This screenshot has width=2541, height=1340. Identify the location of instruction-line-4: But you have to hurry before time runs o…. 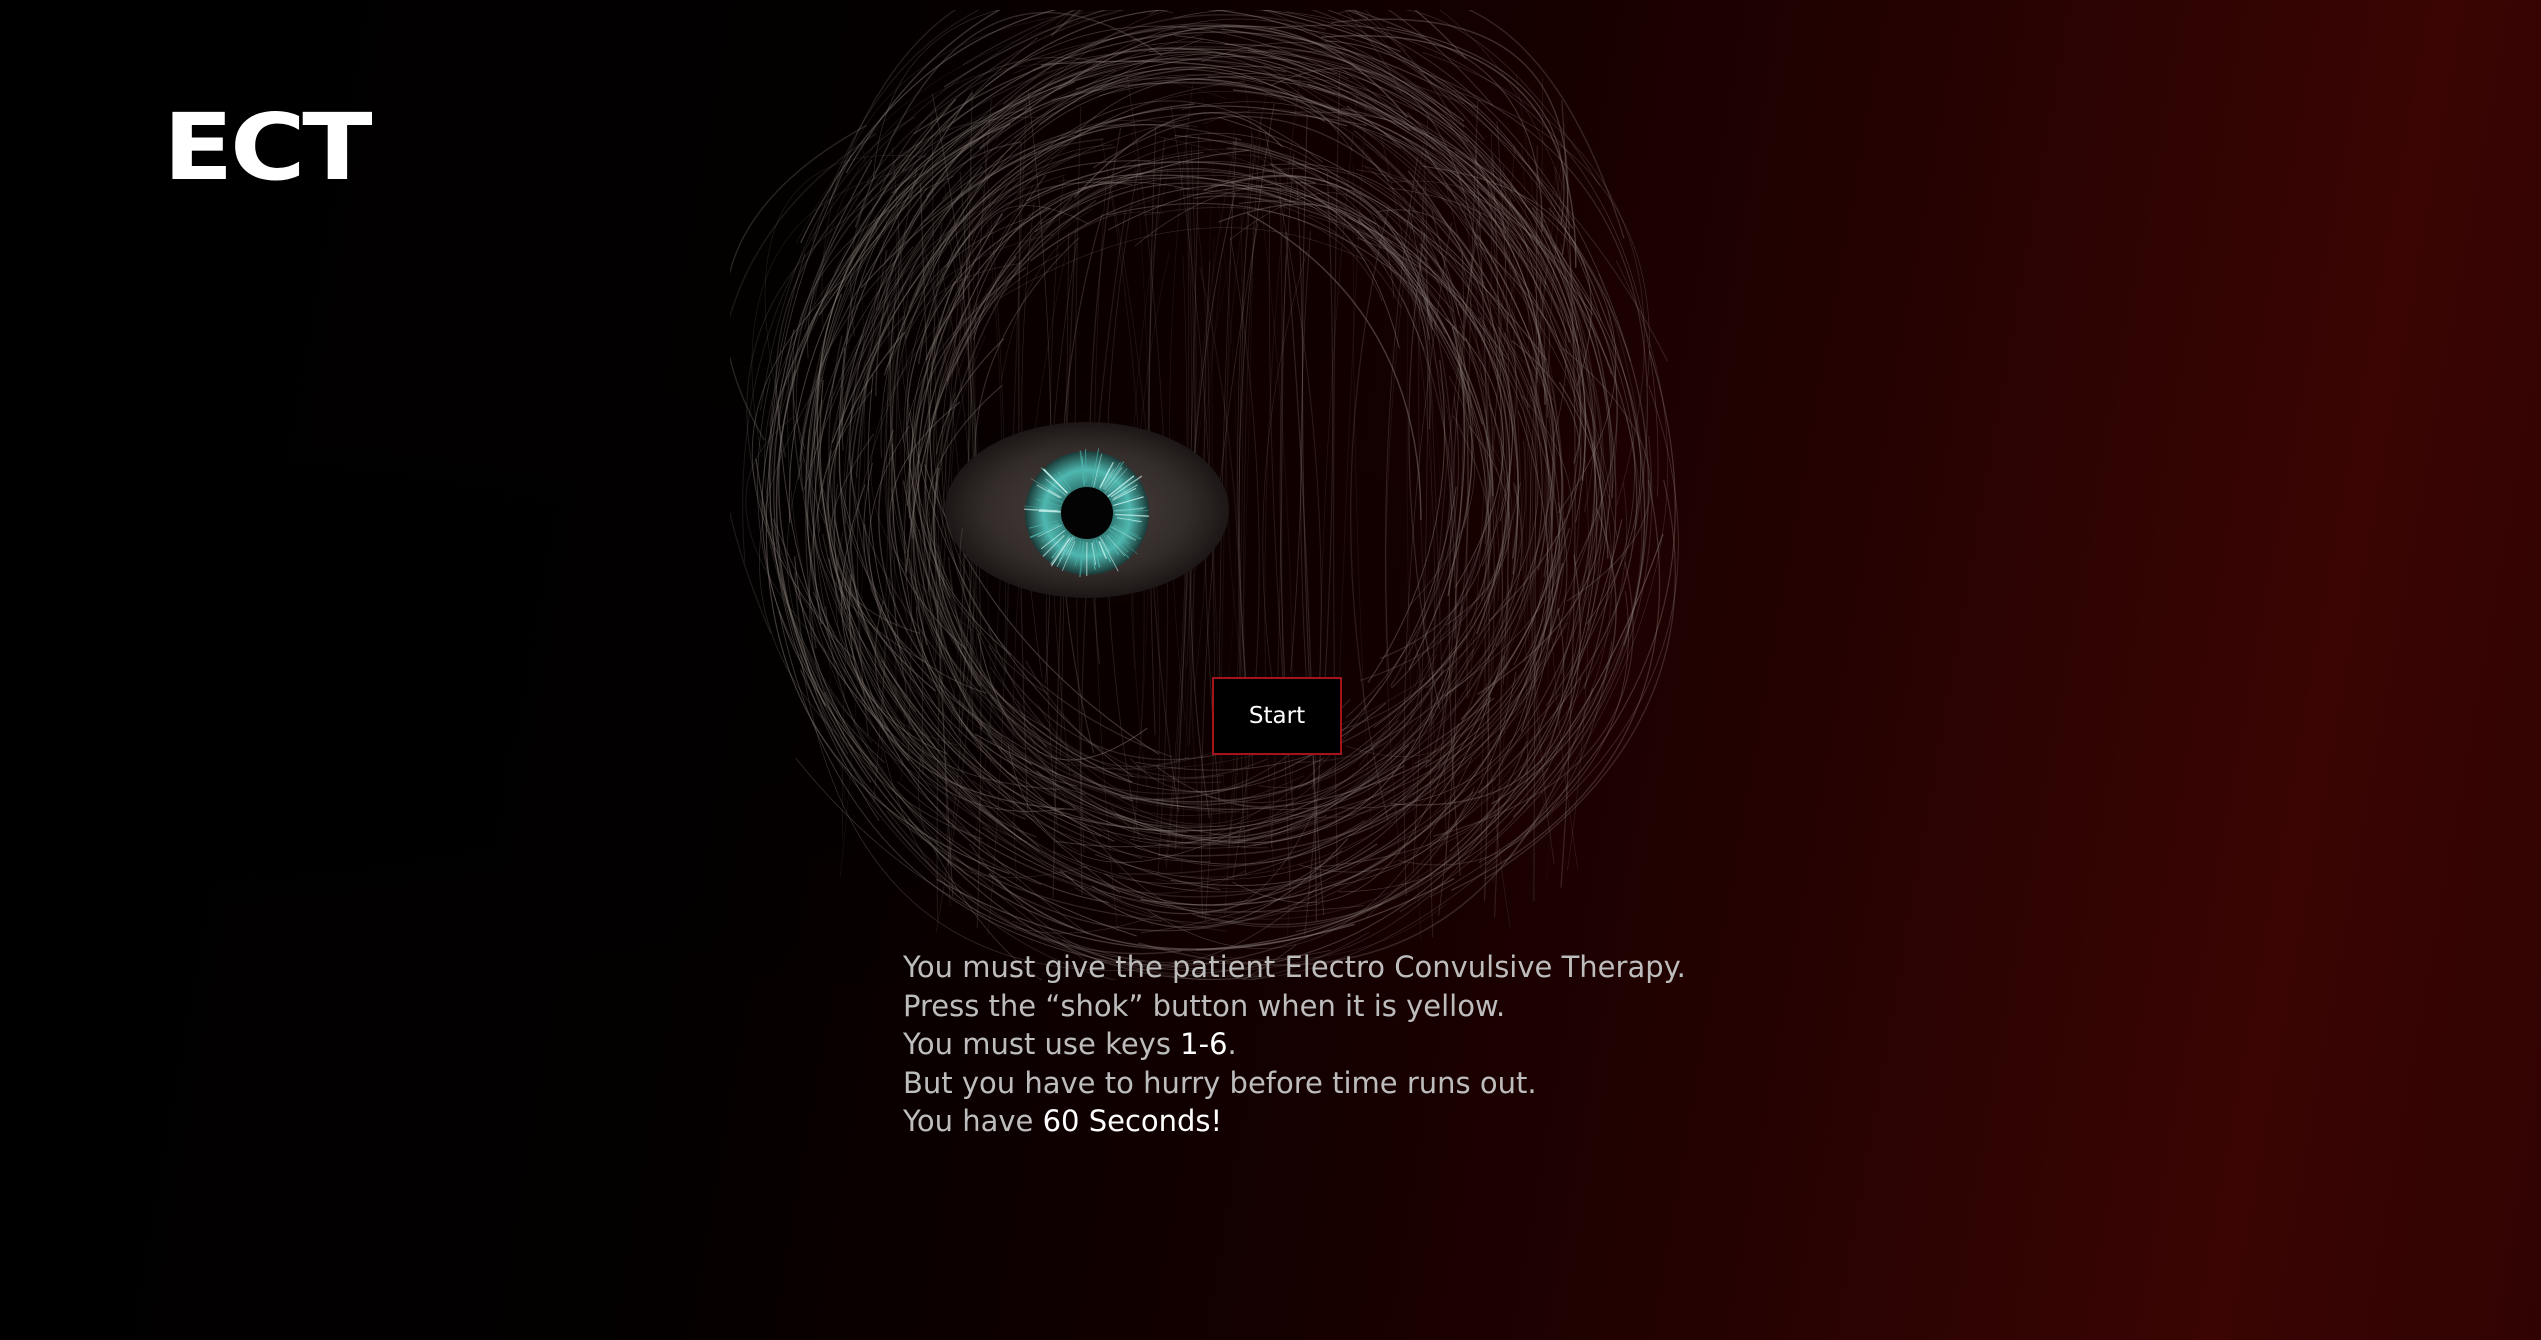
(1220, 1082).